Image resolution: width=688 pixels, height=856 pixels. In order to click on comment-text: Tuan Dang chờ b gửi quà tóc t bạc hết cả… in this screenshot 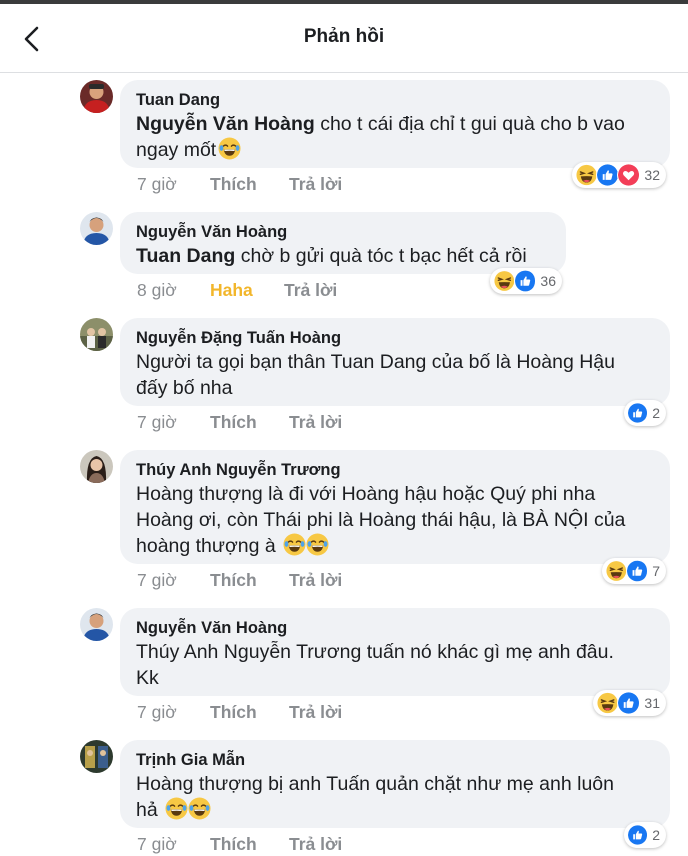, I will do `click(331, 256)`.